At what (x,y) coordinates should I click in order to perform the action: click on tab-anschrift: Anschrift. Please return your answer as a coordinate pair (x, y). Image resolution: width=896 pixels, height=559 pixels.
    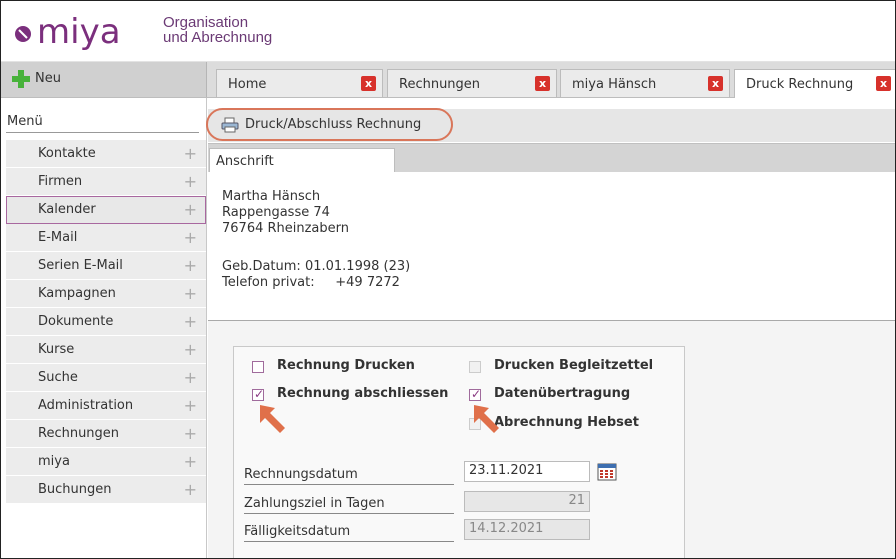
    Looking at the image, I should click on (302, 161).